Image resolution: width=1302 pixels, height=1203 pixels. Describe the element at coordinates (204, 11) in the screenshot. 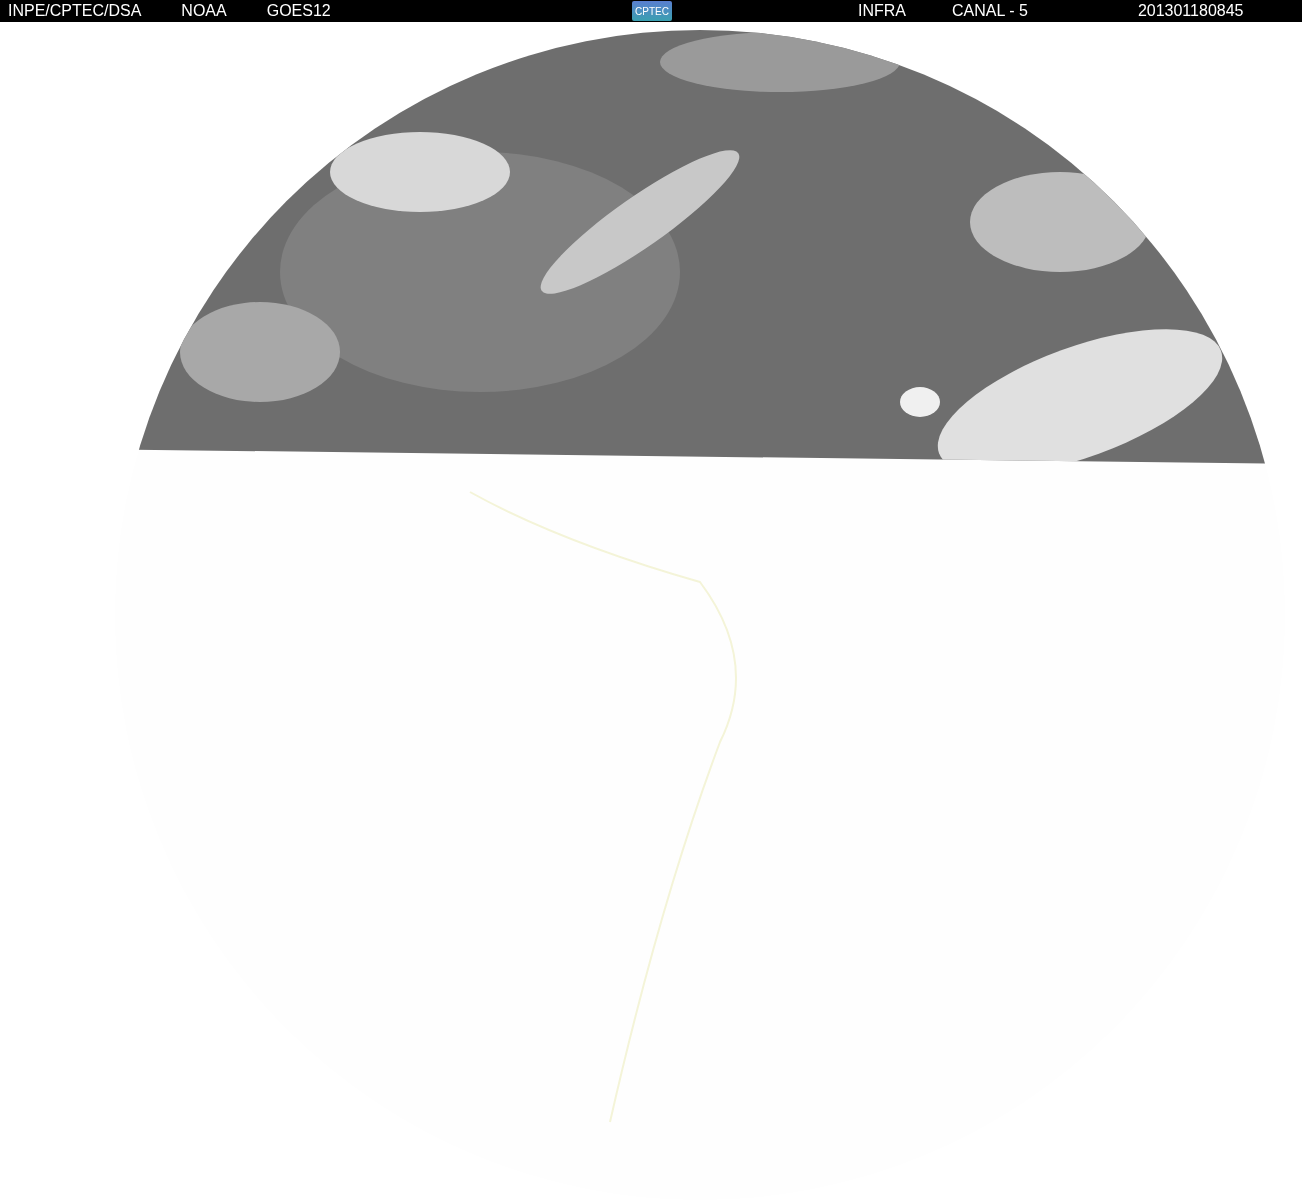

I see `header-label: NOAA` at that location.